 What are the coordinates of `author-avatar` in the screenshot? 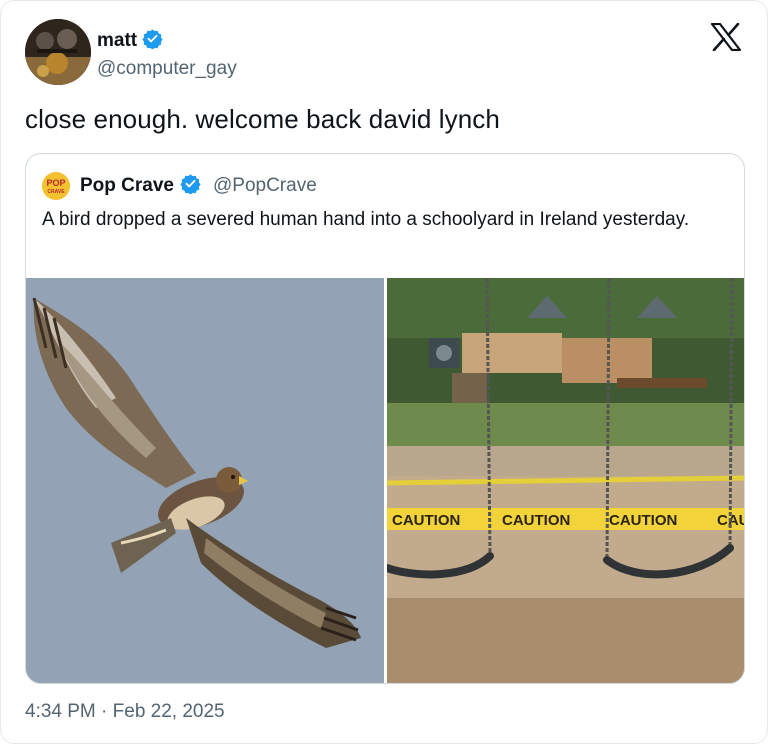 It's located at (58, 52).